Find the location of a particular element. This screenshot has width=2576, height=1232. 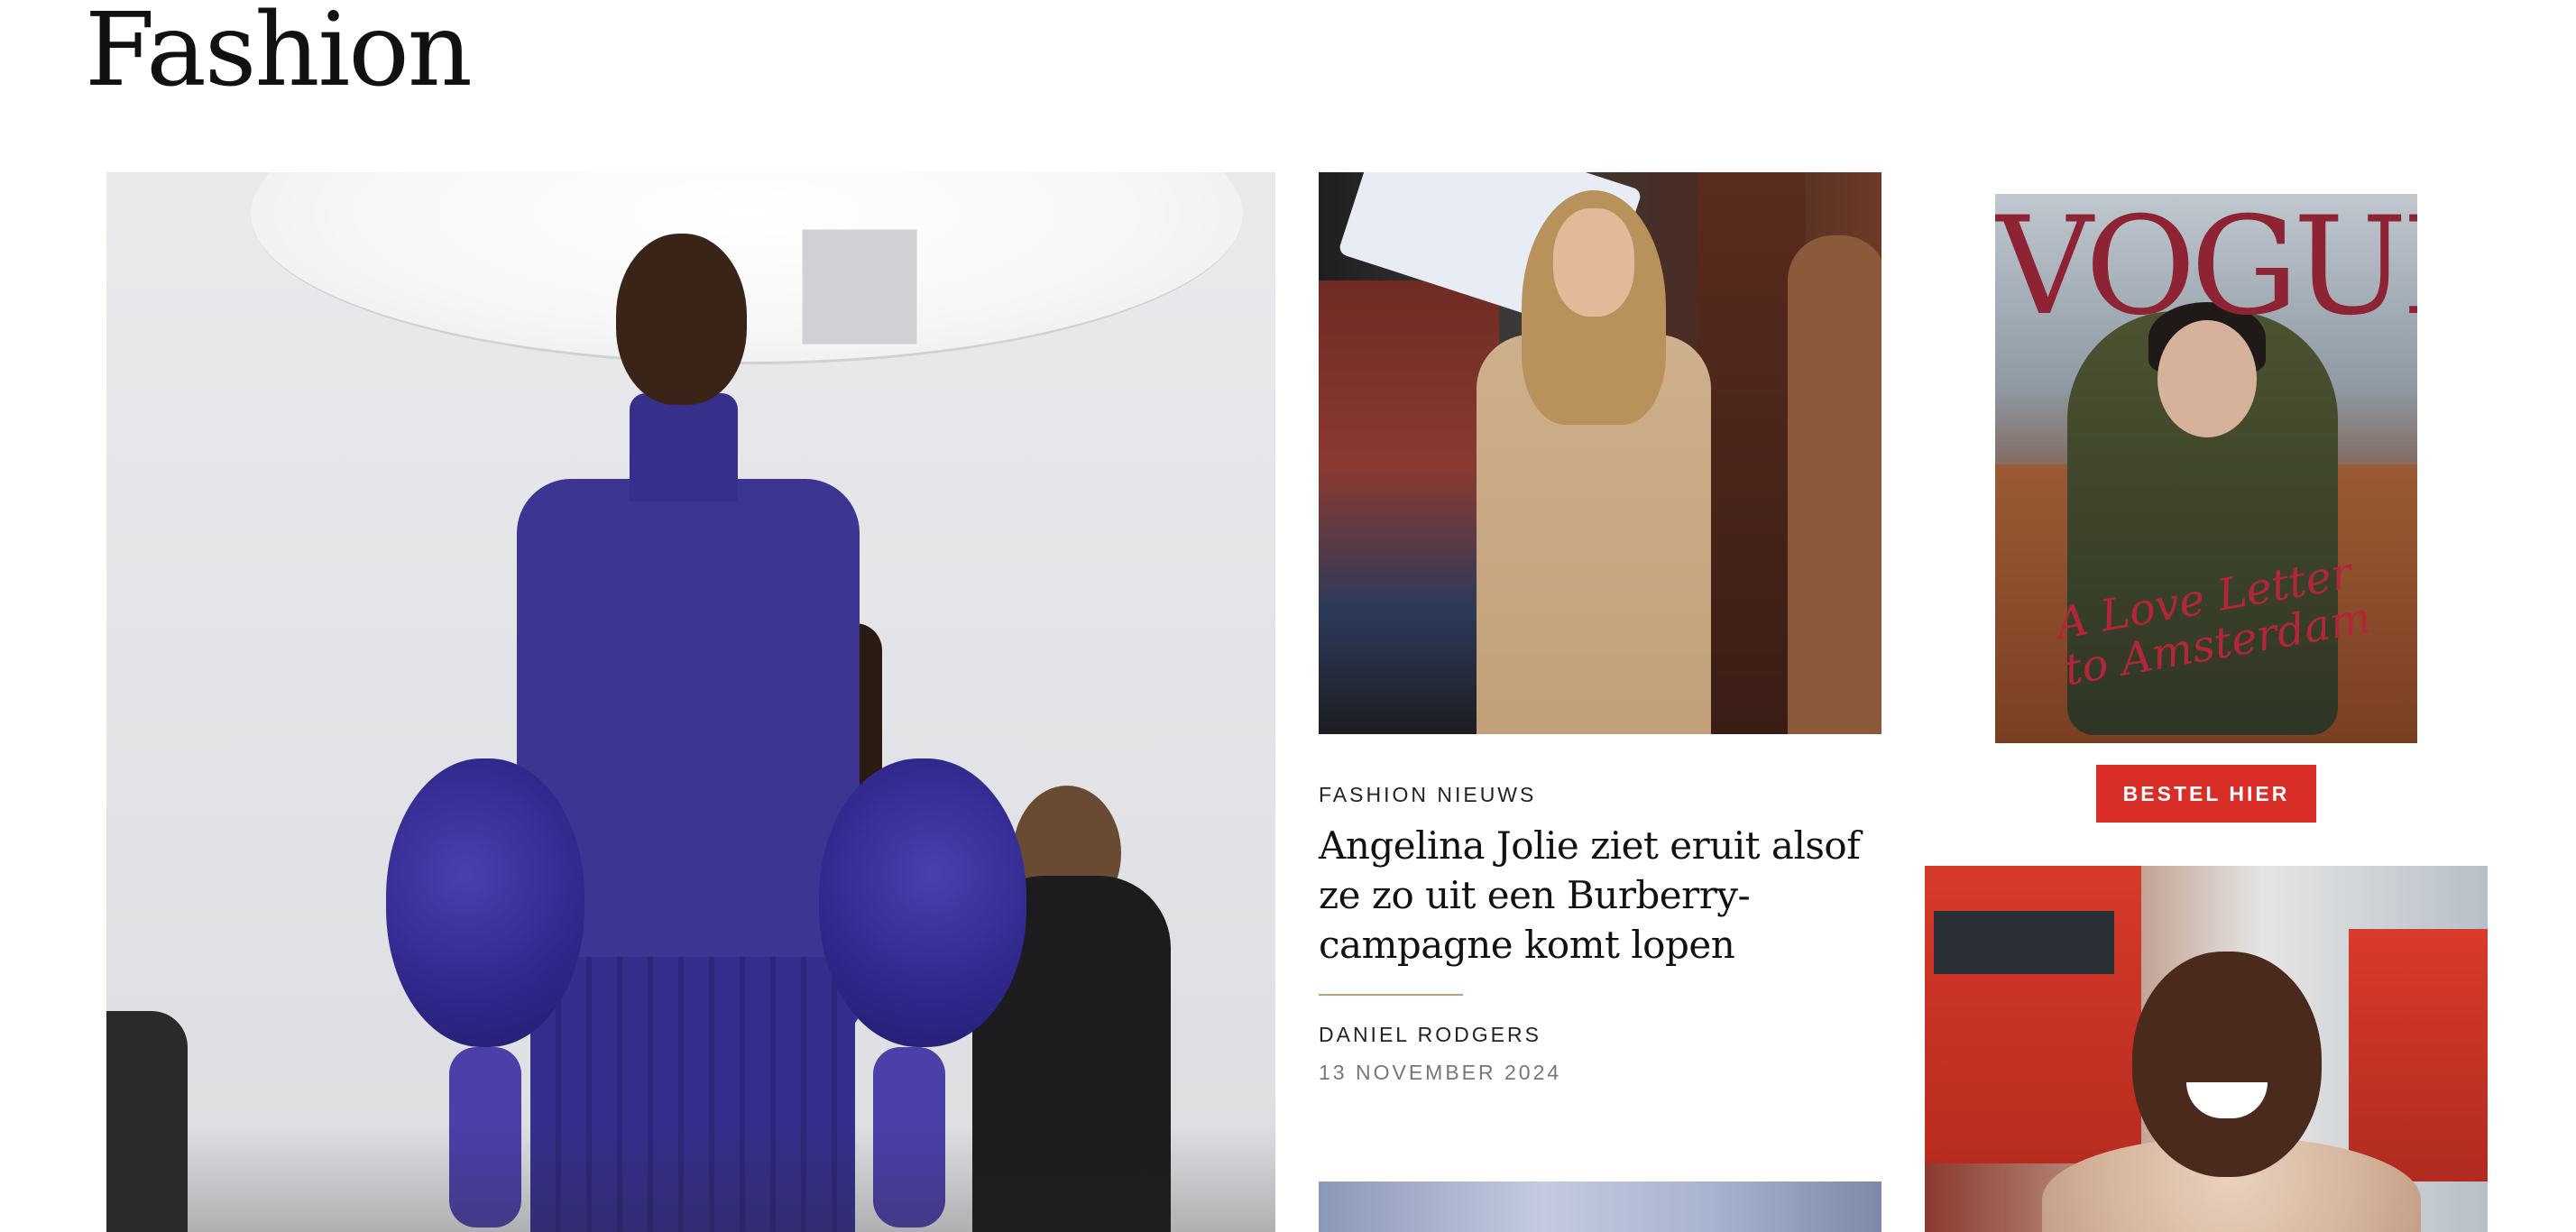

order-magazine-button: BESTEL HIER is located at coordinates (2206, 794).